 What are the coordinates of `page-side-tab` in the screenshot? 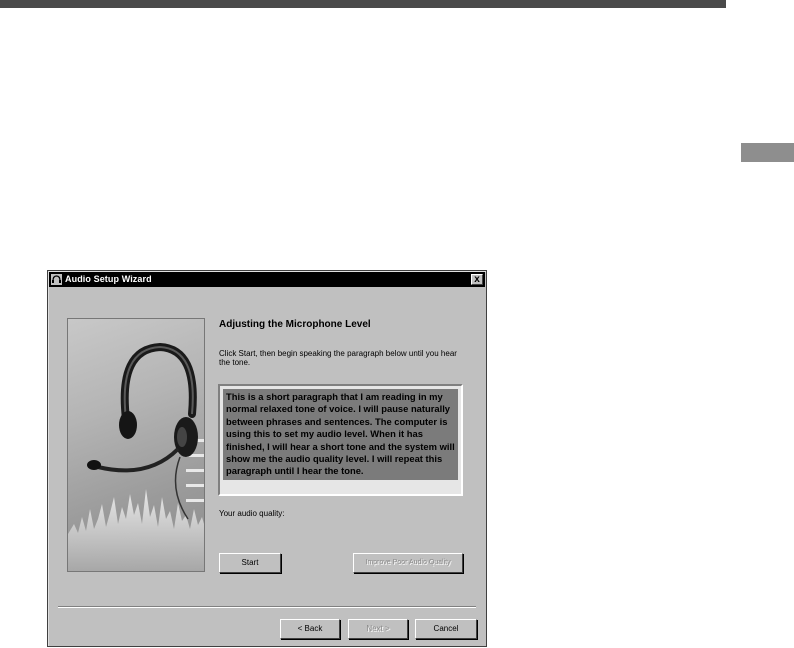 It's located at (767, 152).